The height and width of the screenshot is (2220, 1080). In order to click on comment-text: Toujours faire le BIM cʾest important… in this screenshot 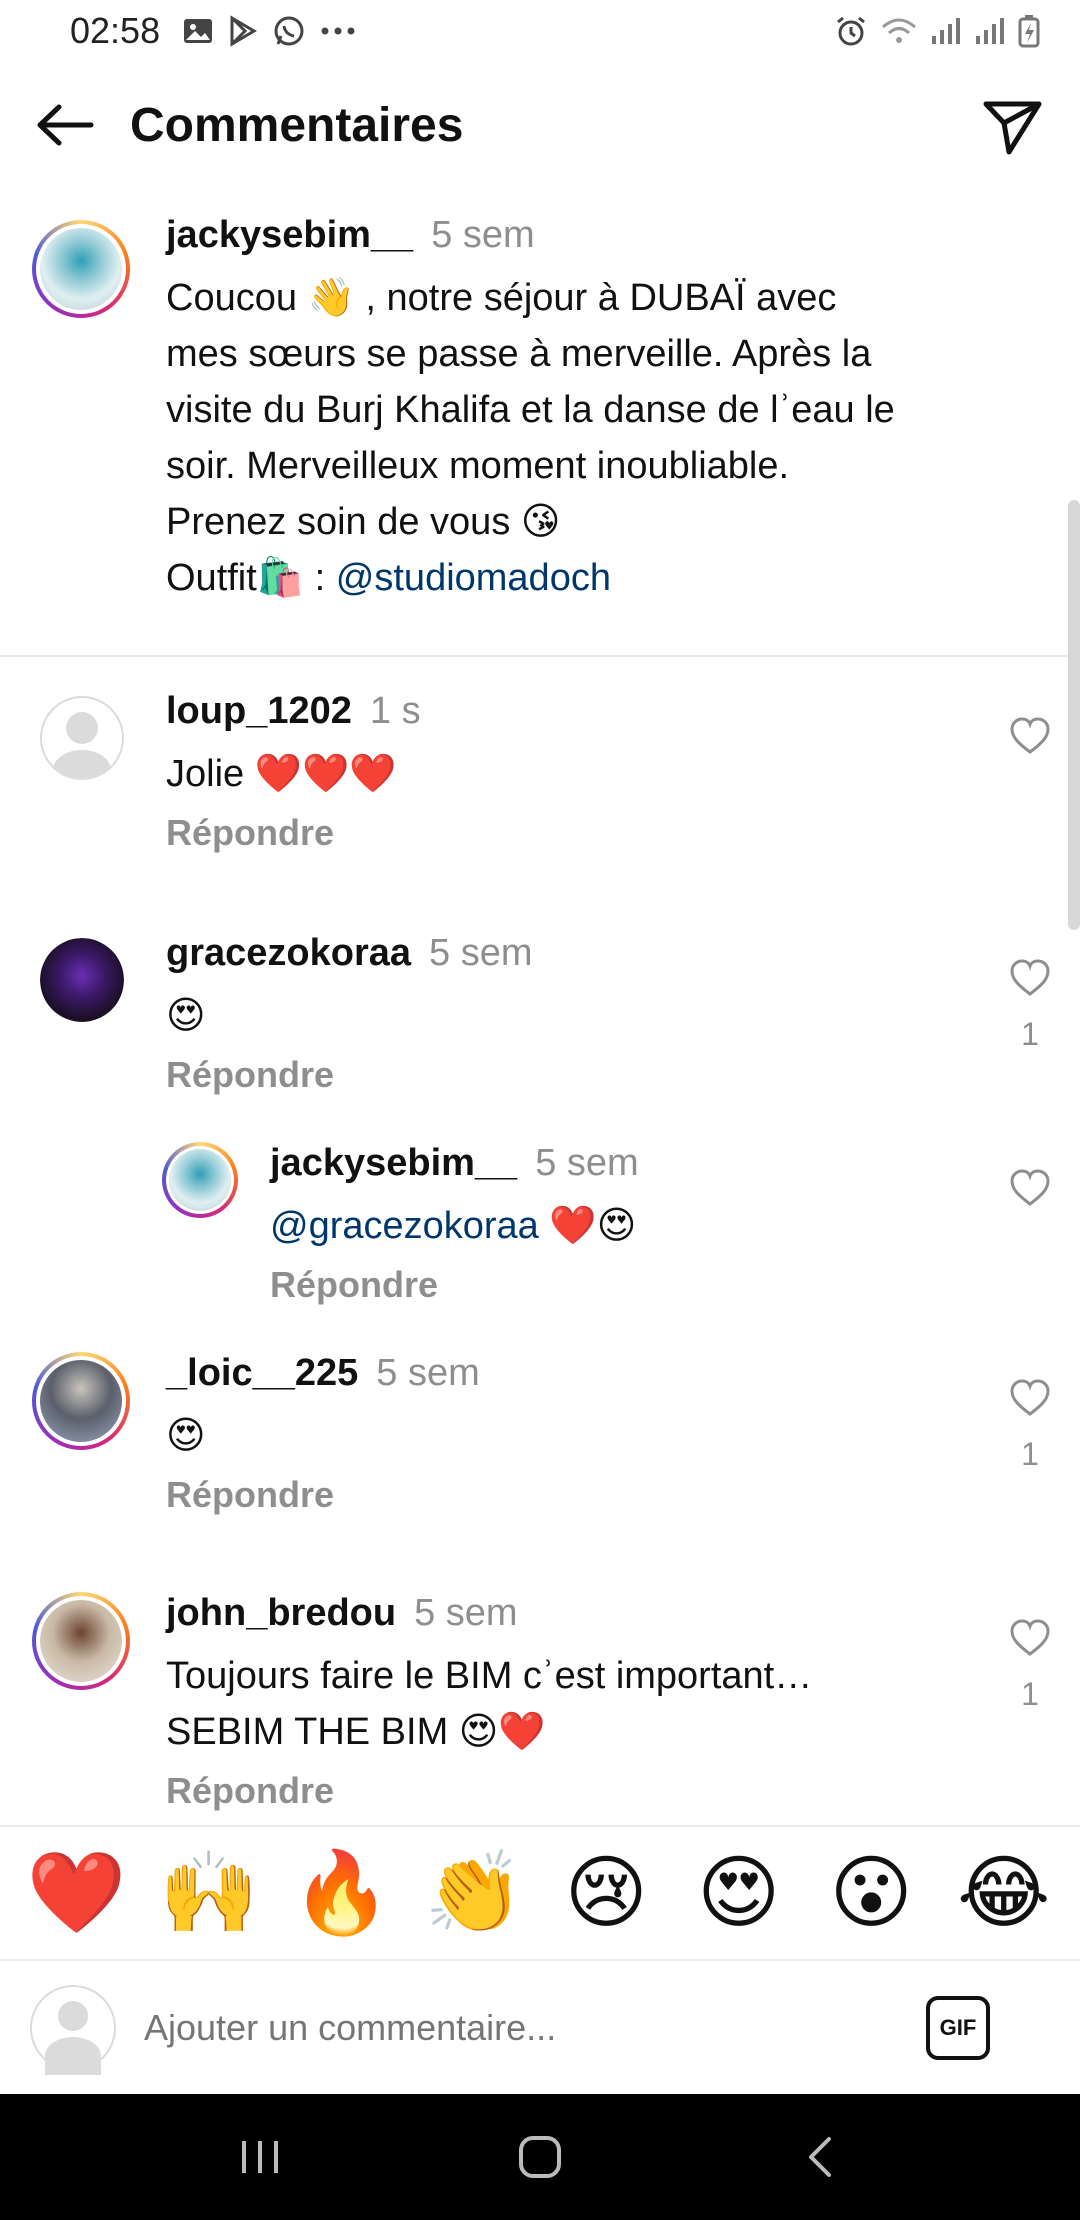, I will do `click(489, 1676)`.